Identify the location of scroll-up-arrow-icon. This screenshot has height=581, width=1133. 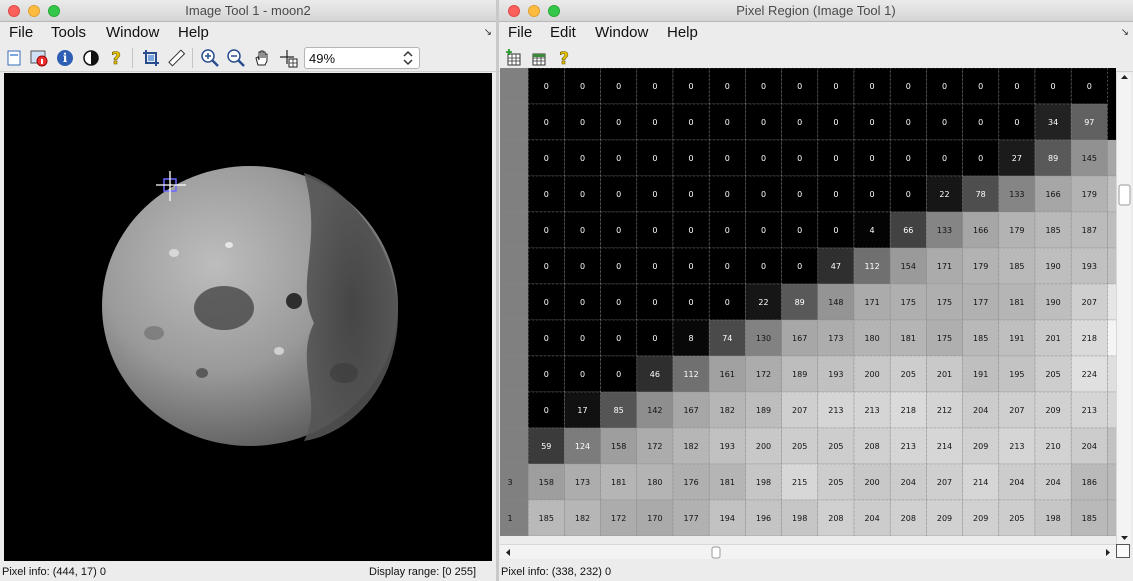
(1124, 77).